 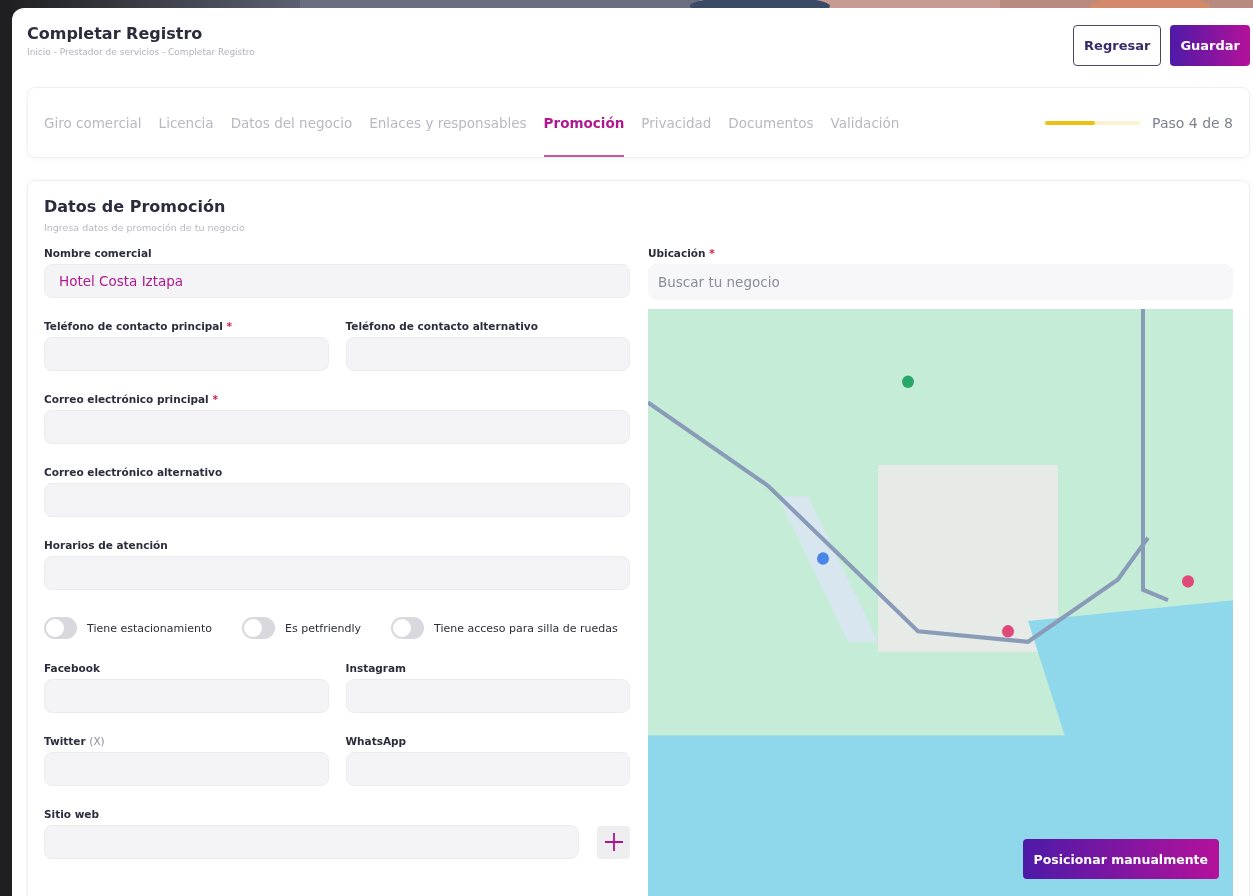 I want to click on step-tab: Privacidad, so click(x=676, y=122).